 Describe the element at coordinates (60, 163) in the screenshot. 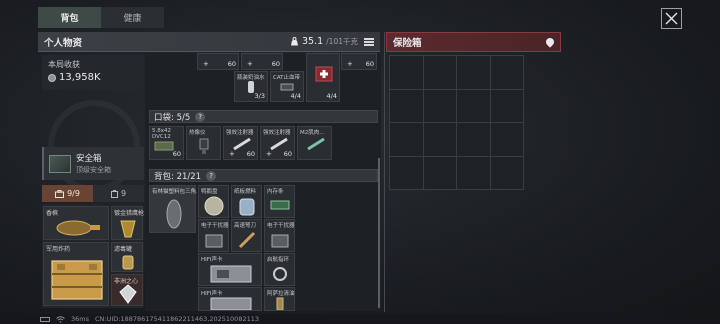

I see `safe-box-icon` at that location.